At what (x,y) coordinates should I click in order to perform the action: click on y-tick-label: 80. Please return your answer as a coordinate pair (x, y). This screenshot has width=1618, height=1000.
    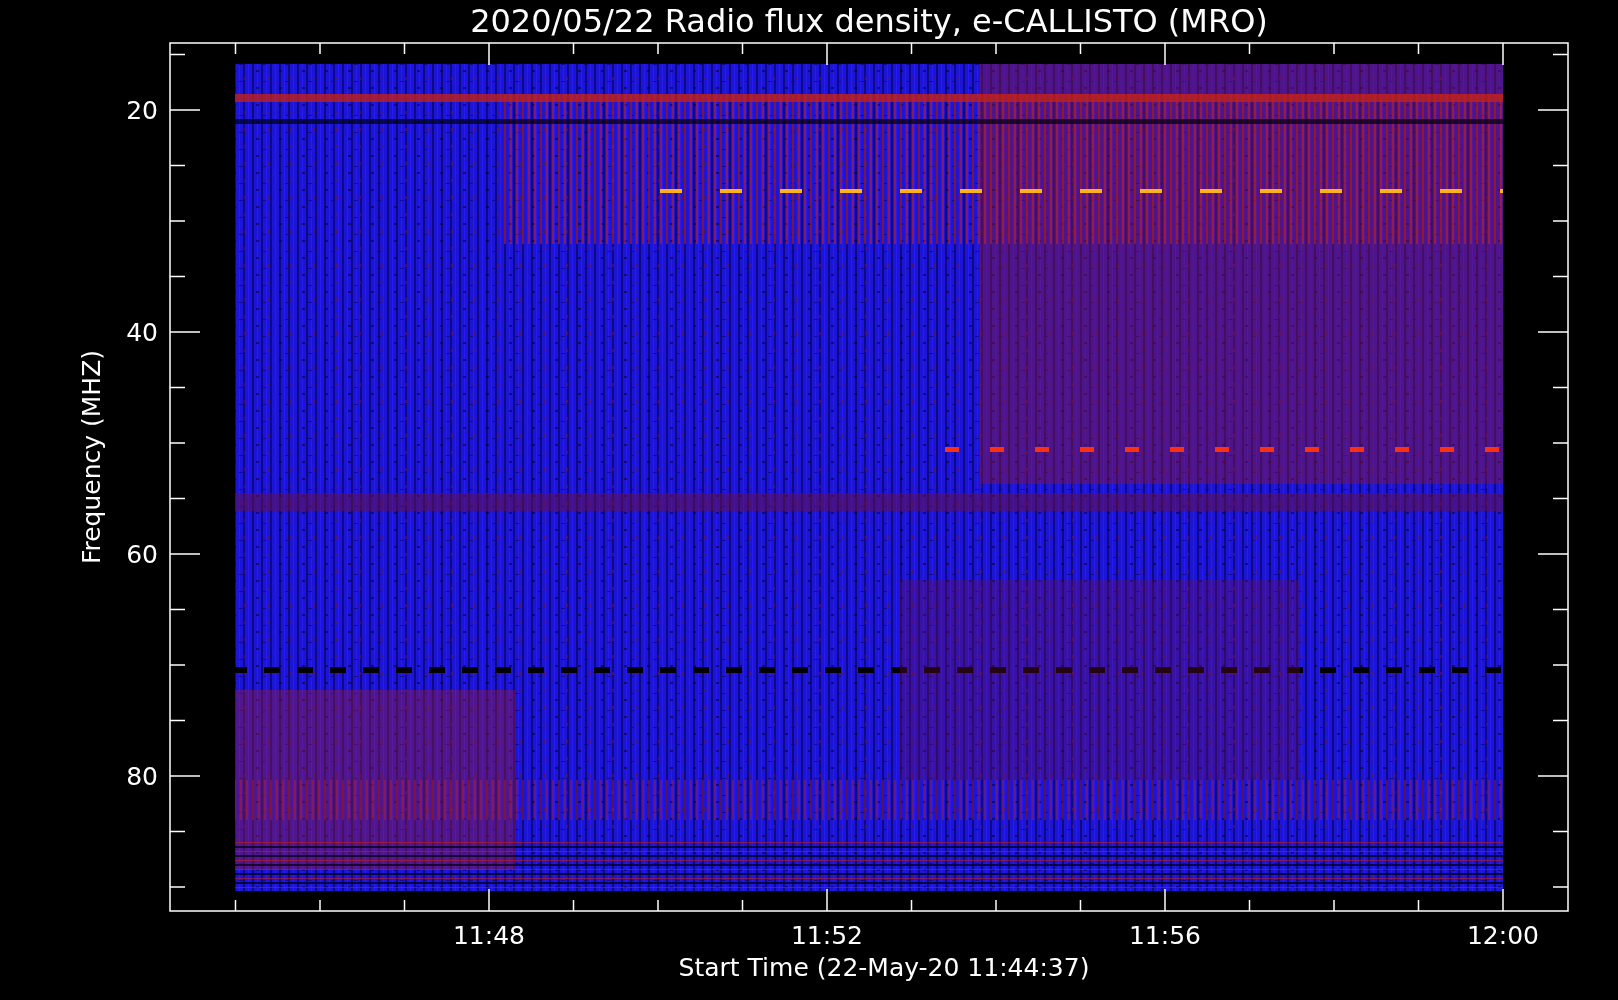
    Looking at the image, I should click on (142, 776).